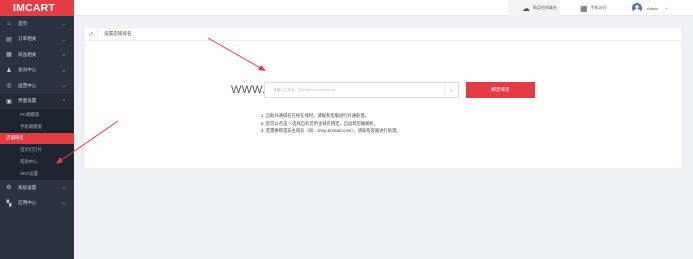 This screenshot has width=693, height=259. Describe the element at coordinates (9, 203) in the screenshot. I see `apps-icon: ▚` at that location.